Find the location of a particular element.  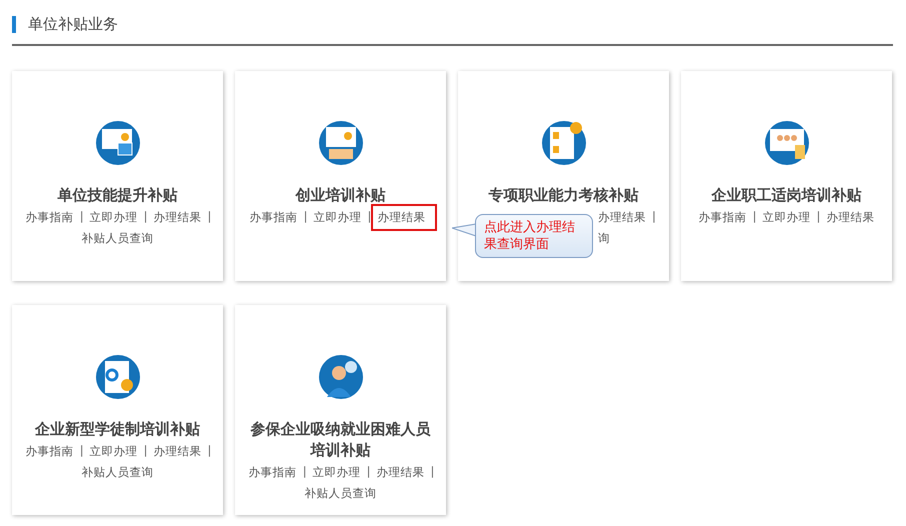

card-title: 企业新型学徒制培训补贴 is located at coordinates (117, 429).